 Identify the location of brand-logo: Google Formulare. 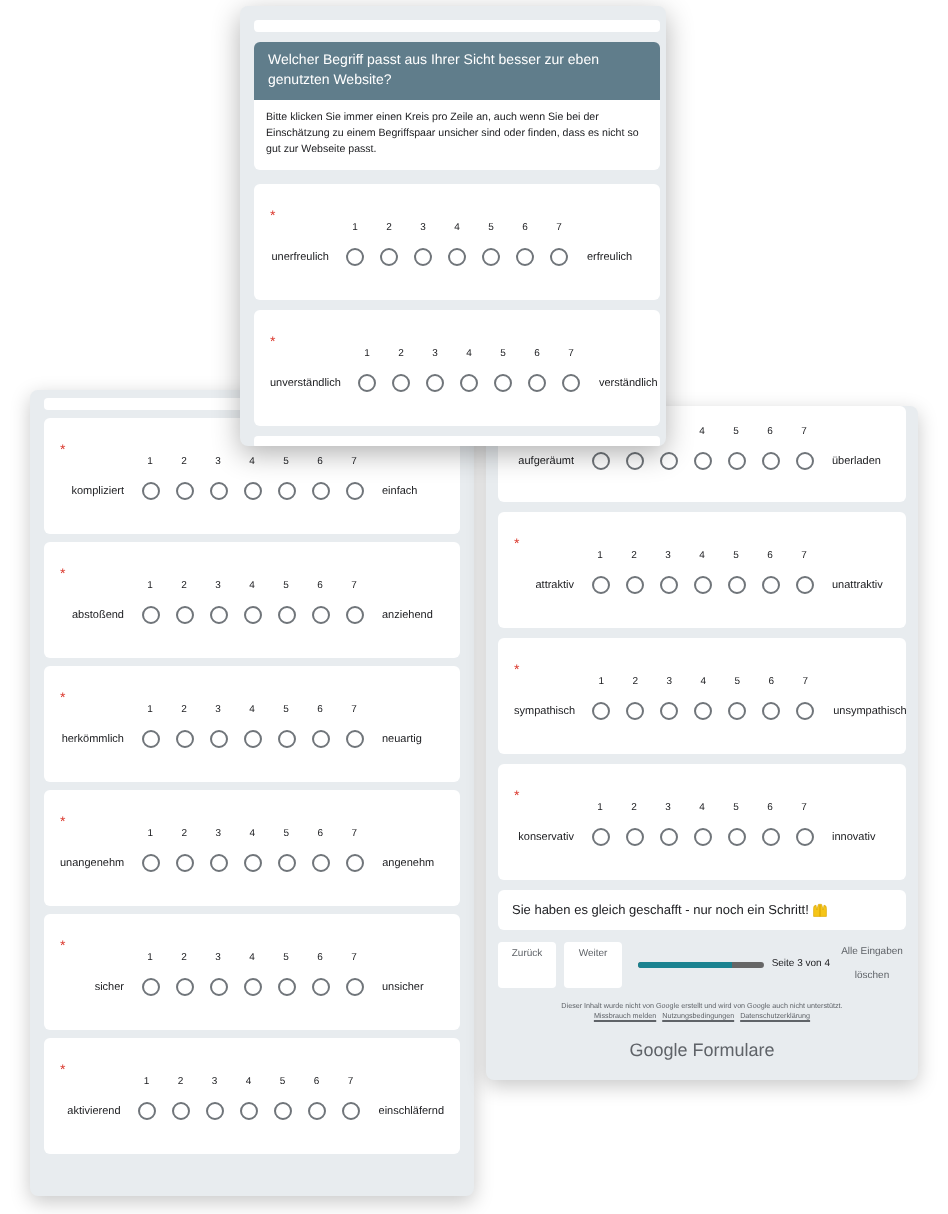
(702, 1050).